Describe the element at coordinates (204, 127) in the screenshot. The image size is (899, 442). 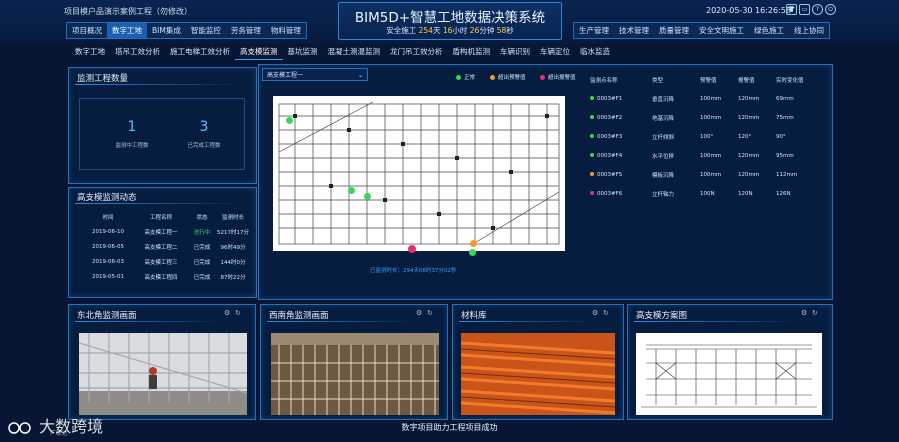
I see `completed-count: 3` at that location.